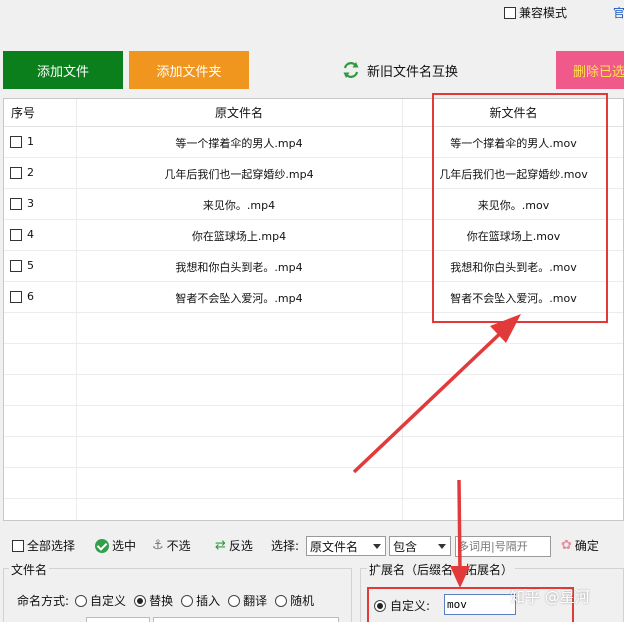 This screenshot has height=622, width=624. What do you see at coordinates (63, 70) in the screenshot?
I see `add-file-button: 添加文件` at bounding box center [63, 70].